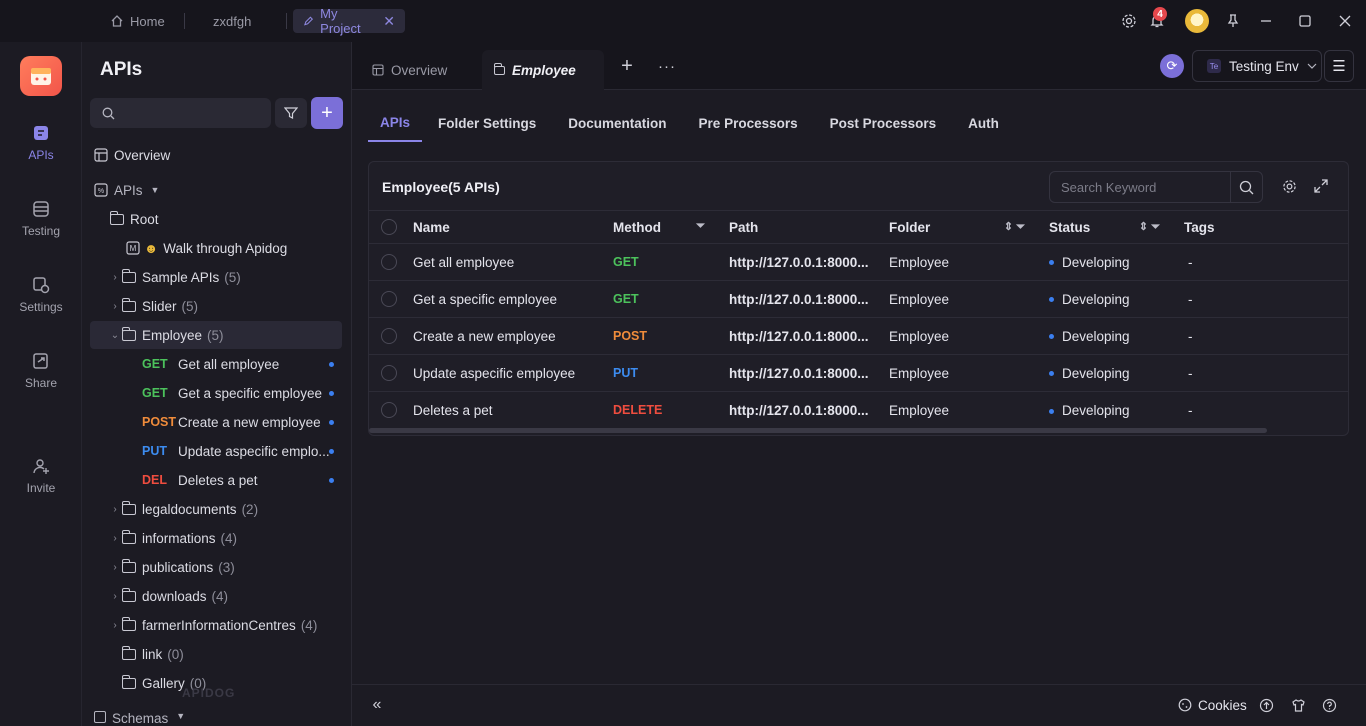 This screenshot has height=726, width=1366. I want to click on home-icon, so click(117, 21).